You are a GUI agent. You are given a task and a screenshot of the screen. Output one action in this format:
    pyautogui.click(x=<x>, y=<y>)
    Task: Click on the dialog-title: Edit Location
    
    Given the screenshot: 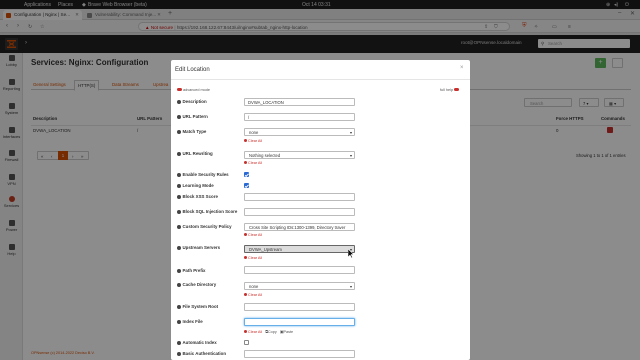 What is the action you would take?
    pyautogui.click(x=192, y=70)
    